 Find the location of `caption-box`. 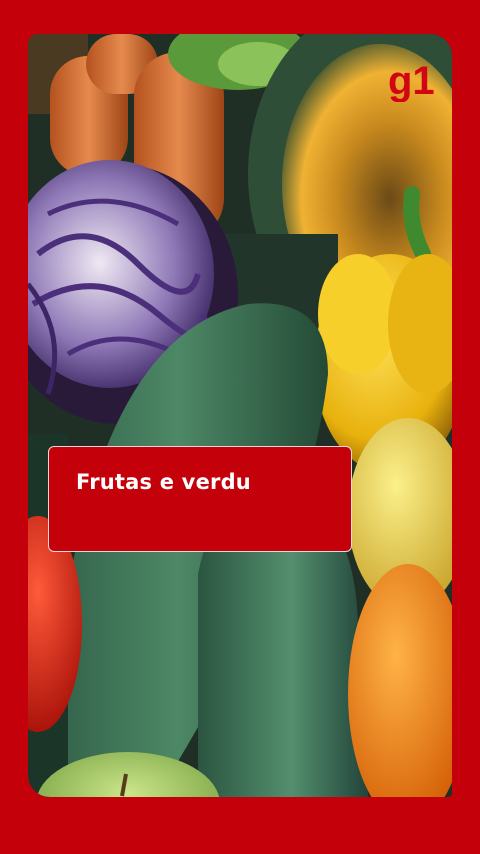

caption-box is located at coordinates (200, 499).